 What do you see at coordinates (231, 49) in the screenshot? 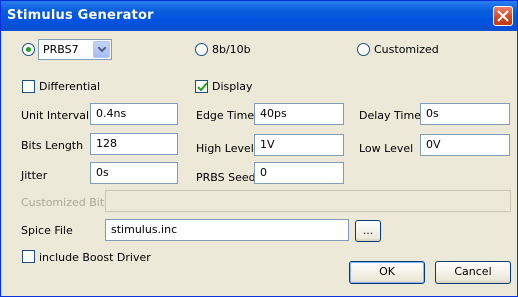
I see `radio-8b10b-label: 8b/10b` at bounding box center [231, 49].